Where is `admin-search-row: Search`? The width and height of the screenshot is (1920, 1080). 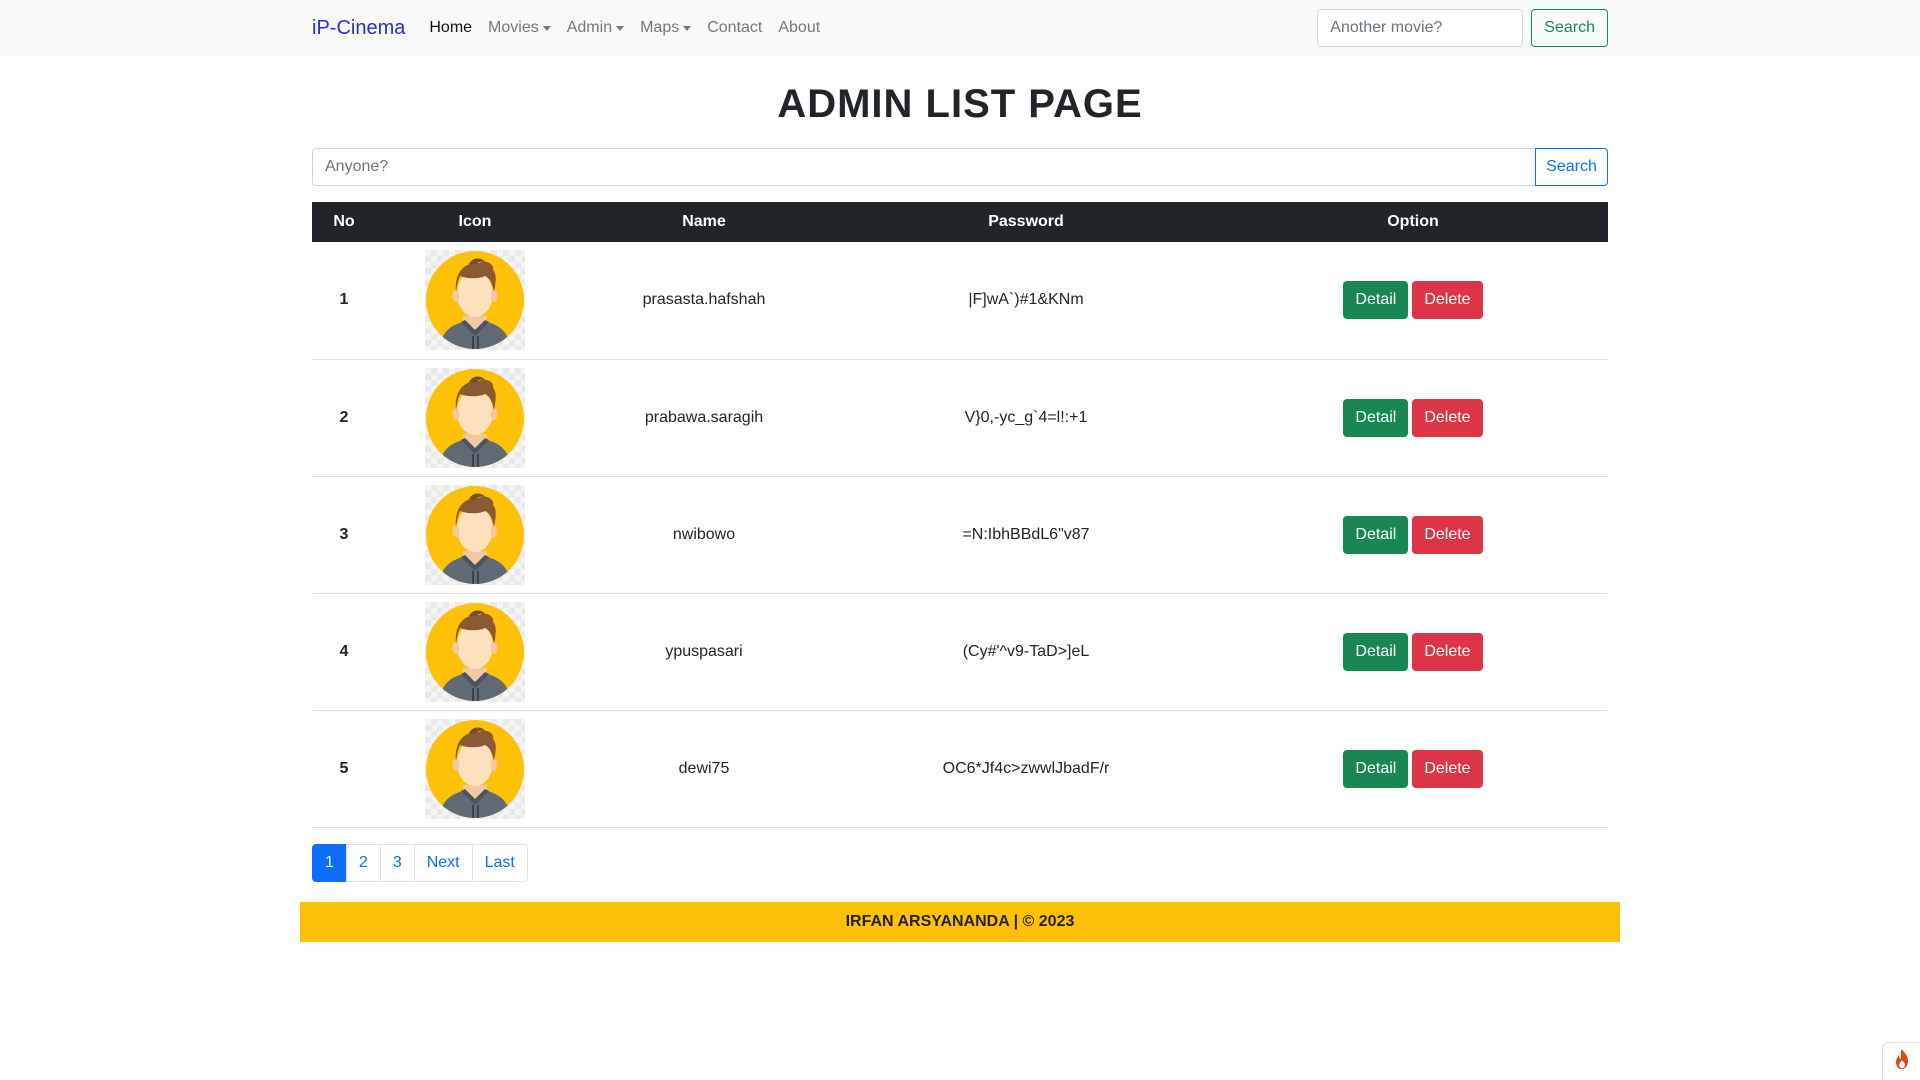 admin-search-row: Search is located at coordinates (960, 167).